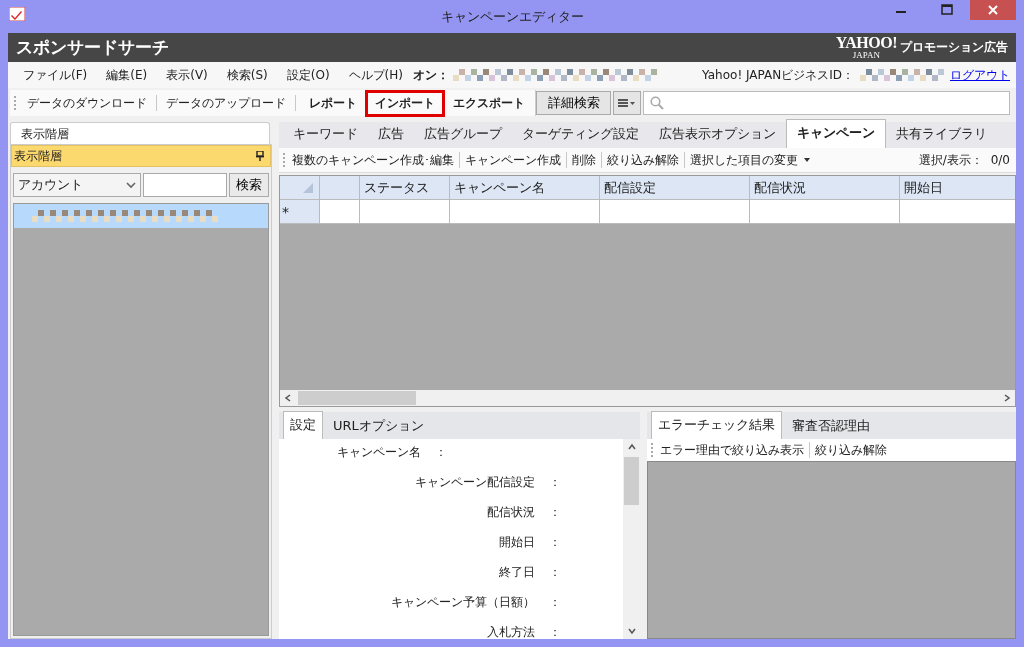  I want to click on menu-item: 検索(S), so click(247, 75).